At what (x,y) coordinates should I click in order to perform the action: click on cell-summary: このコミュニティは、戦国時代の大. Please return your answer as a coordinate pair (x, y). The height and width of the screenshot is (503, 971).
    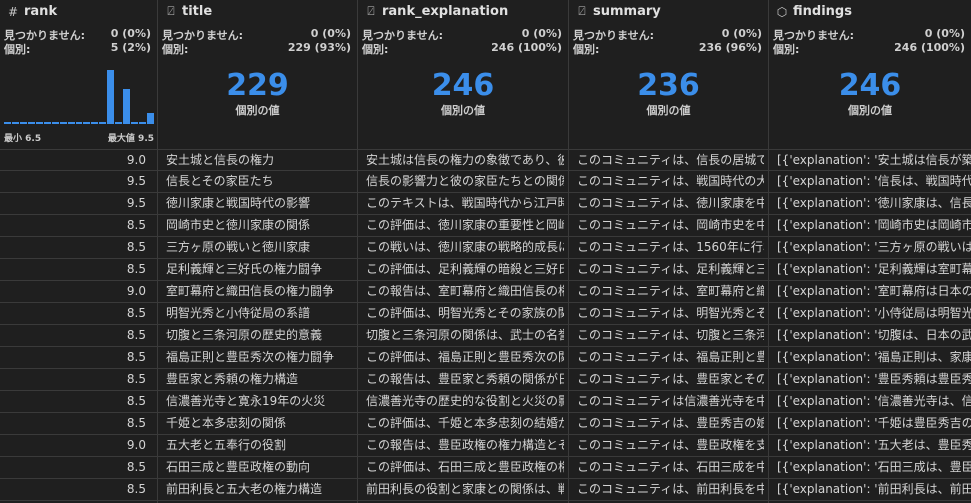
    Looking at the image, I should click on (670, 181).